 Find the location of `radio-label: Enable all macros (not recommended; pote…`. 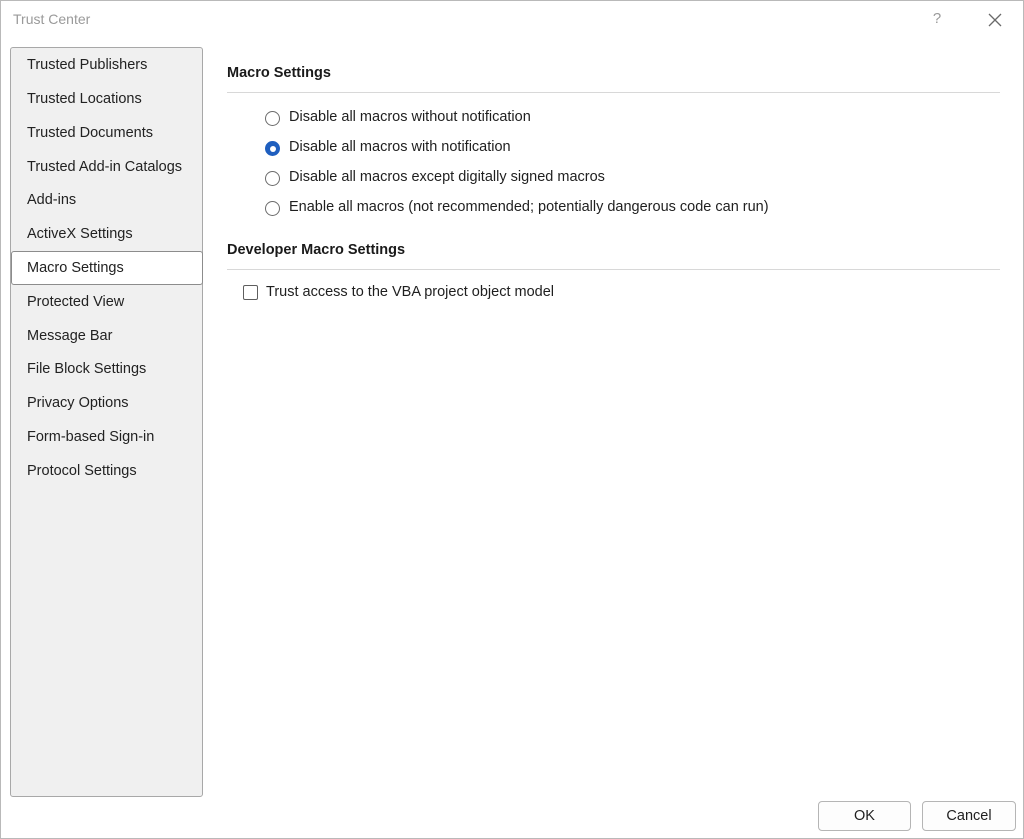

radio-label: Enable all macros (not recommended; pote… is located at coordinates (529, 207).